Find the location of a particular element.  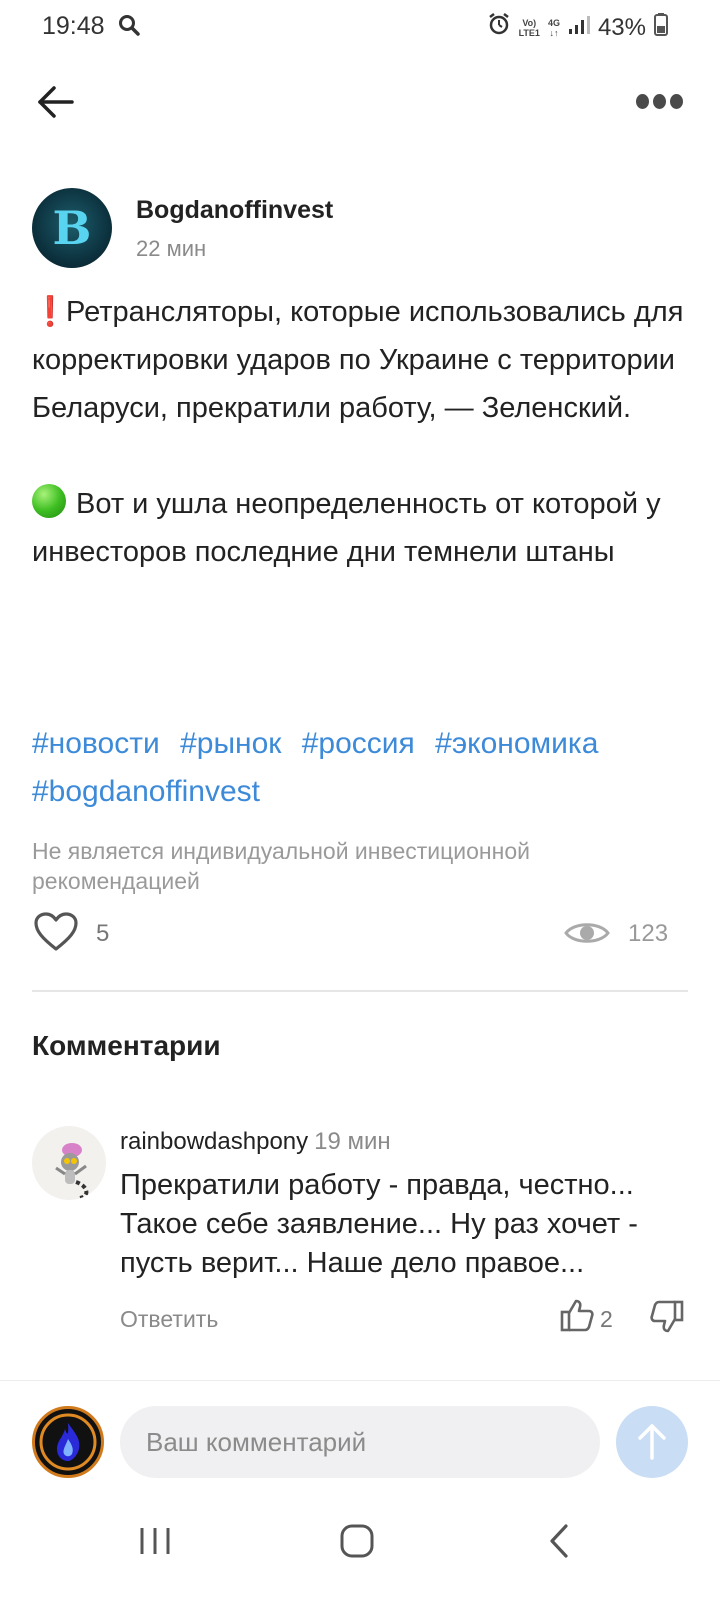

send-button is located at coordinates (652, 1442).